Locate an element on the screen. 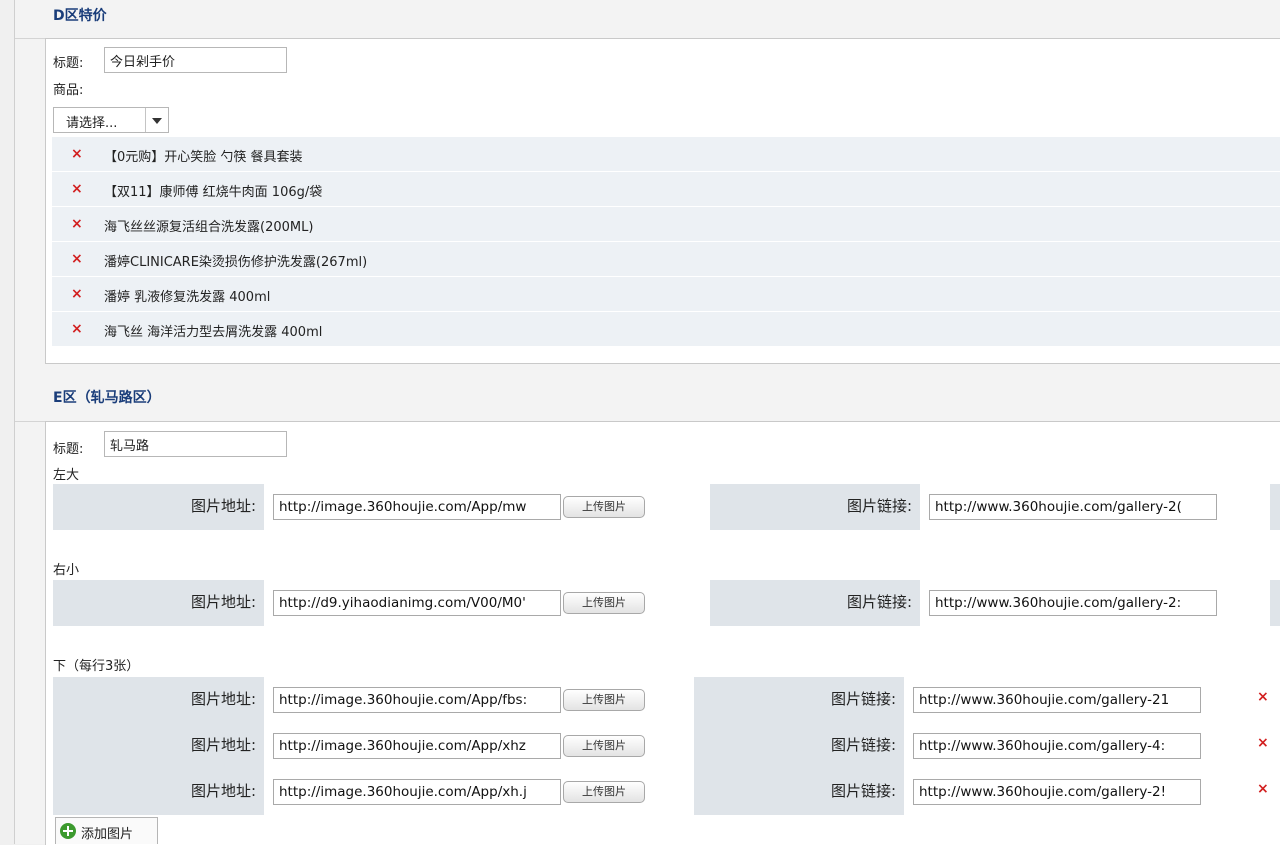 The image size is (1280, 845). d-title-label: 标题: is located at coordinates (68, 63).